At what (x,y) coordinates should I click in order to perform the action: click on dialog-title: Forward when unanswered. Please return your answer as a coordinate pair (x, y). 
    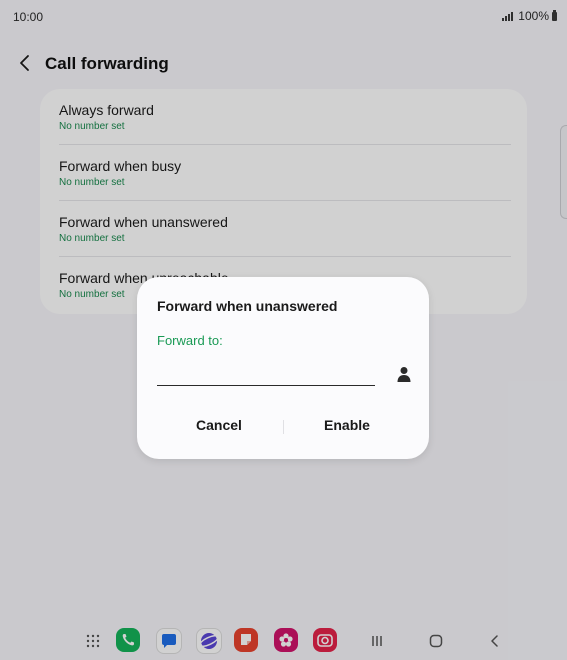
    Looking at the image, I should click on (247, 306).